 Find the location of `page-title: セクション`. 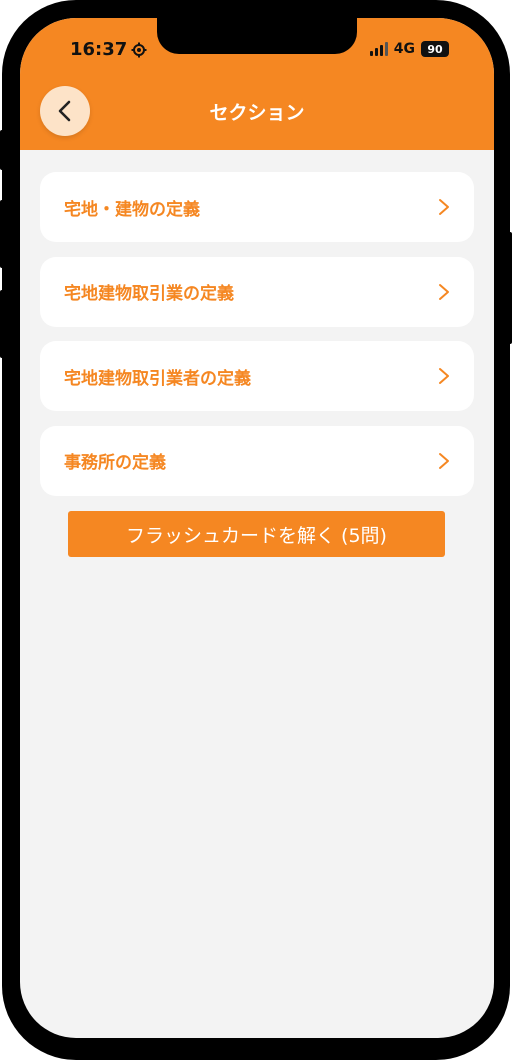

page-title: セクション is located at coordinates (257, 113).